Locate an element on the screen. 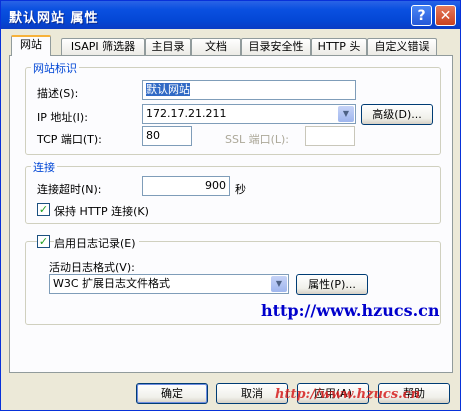  tab-documents: 文档 is located at coordinates (216, 46).